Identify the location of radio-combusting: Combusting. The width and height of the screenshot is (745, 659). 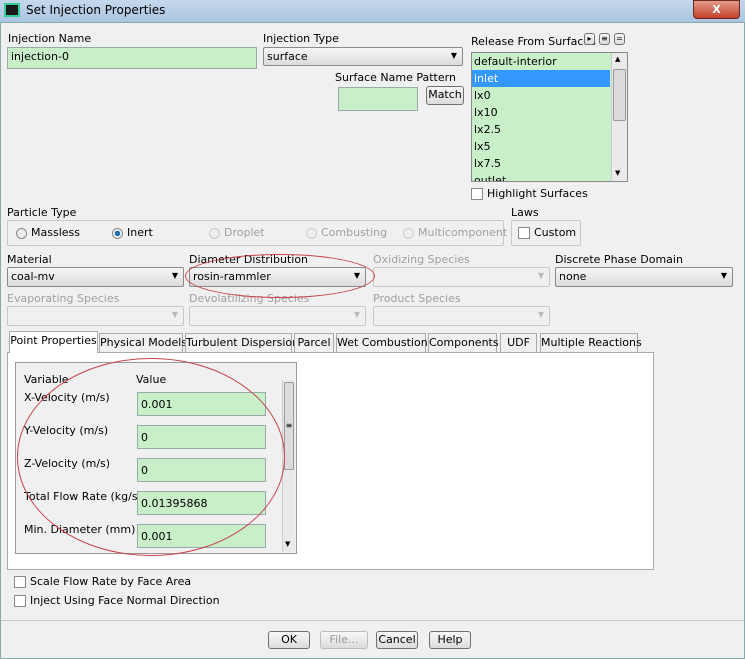
(346, 232).